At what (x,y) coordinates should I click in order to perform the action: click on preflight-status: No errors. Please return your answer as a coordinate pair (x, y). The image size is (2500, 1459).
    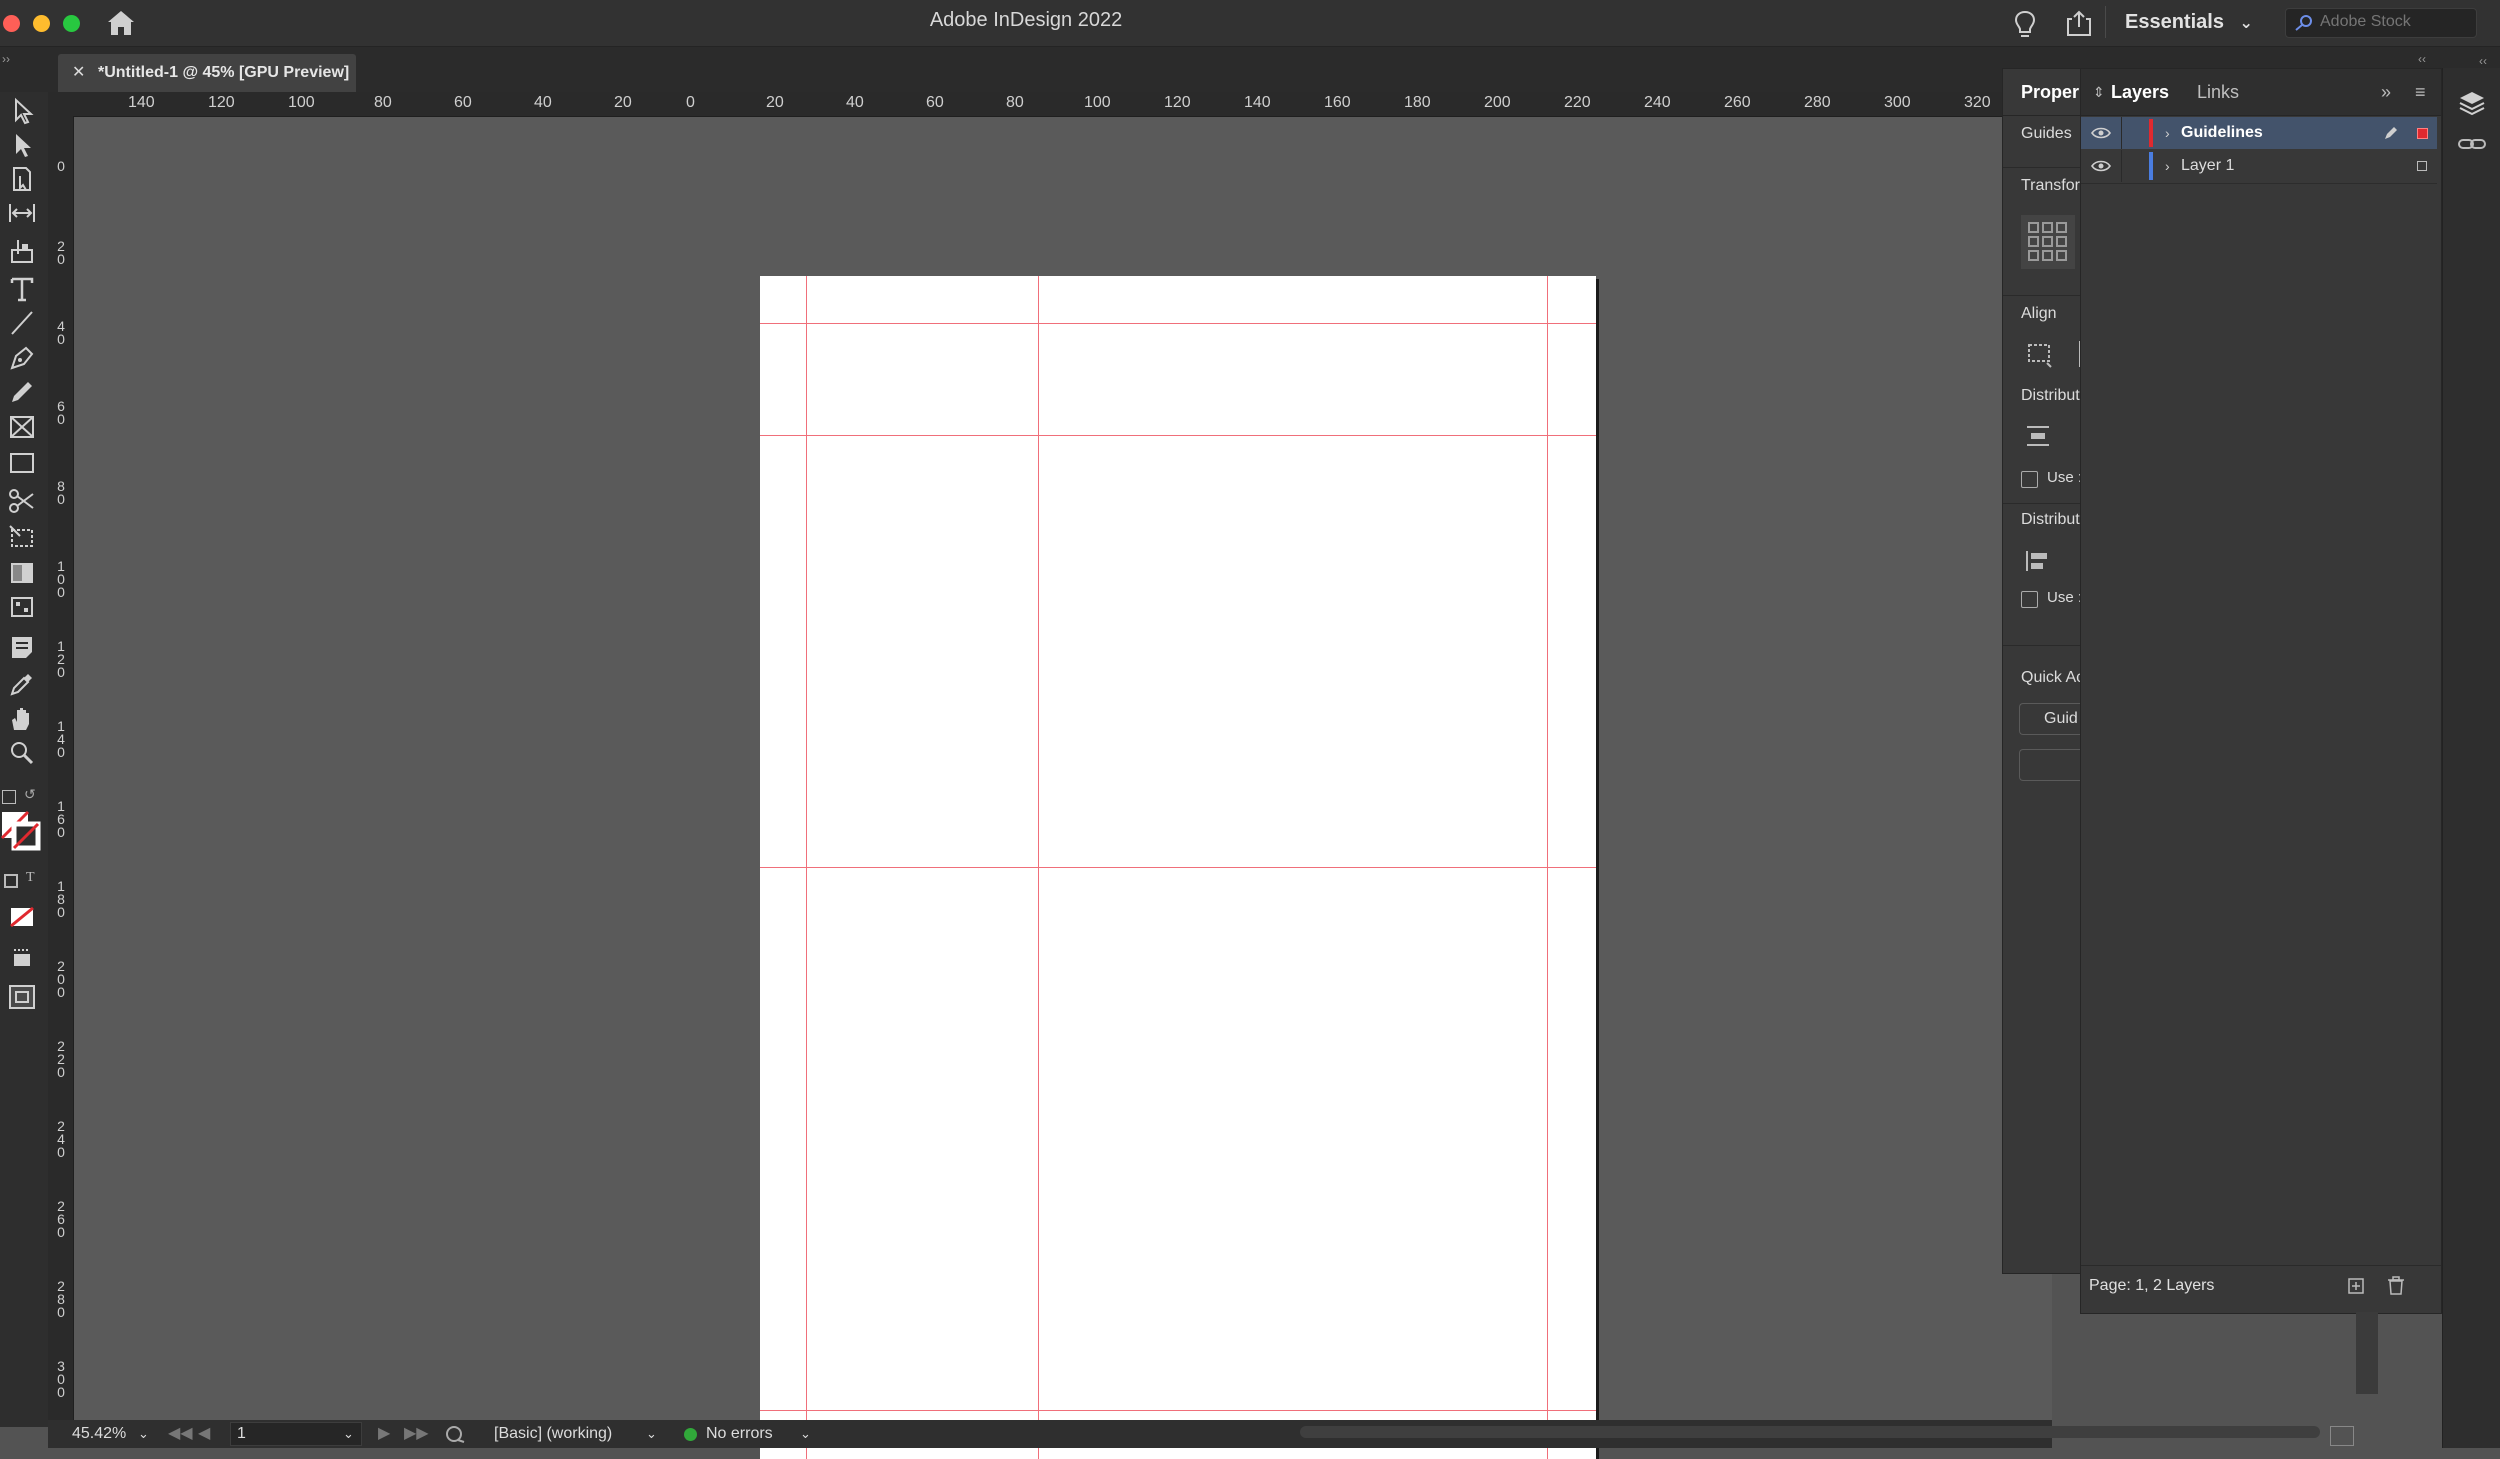
    Looking at the image, I should click on (739, 1434).